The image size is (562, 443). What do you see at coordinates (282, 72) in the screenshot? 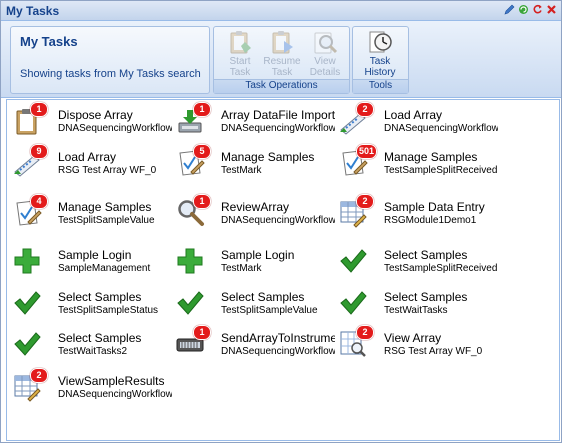
I see `resume-task-label-2: Task` at bounding box center [282, 72].